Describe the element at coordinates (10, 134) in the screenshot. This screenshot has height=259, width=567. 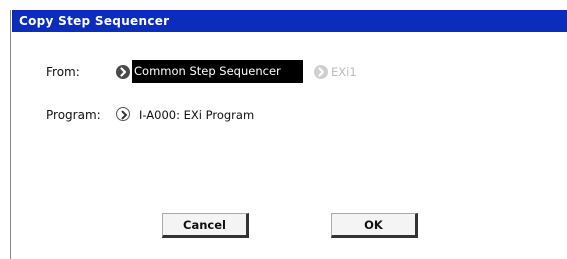
I see `dialog-border` at that location.